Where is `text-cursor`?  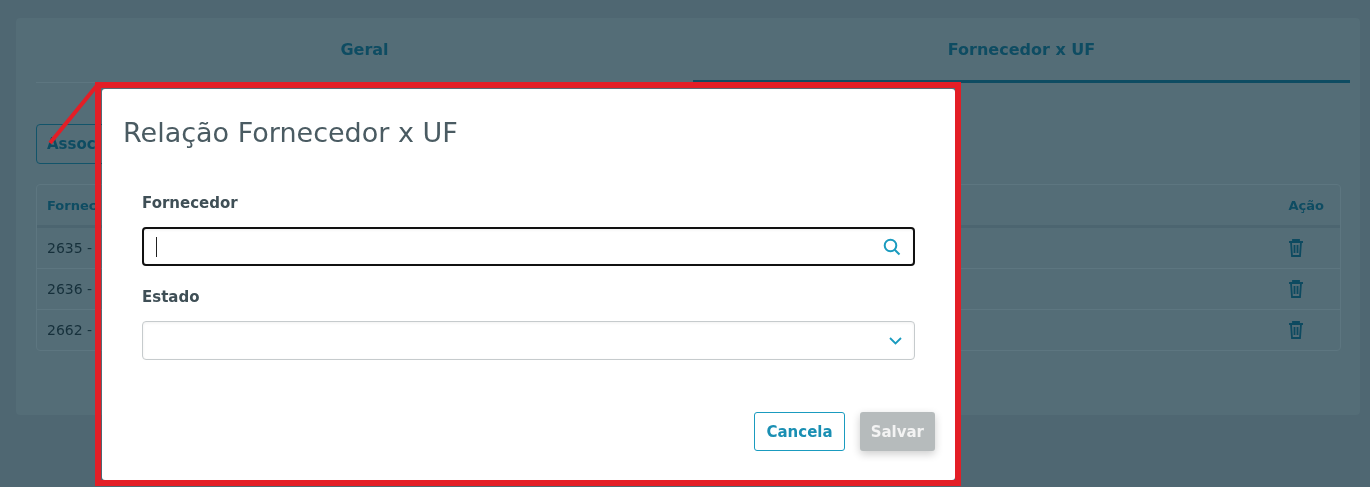 text-cursor is located at coordinates (156, 246).